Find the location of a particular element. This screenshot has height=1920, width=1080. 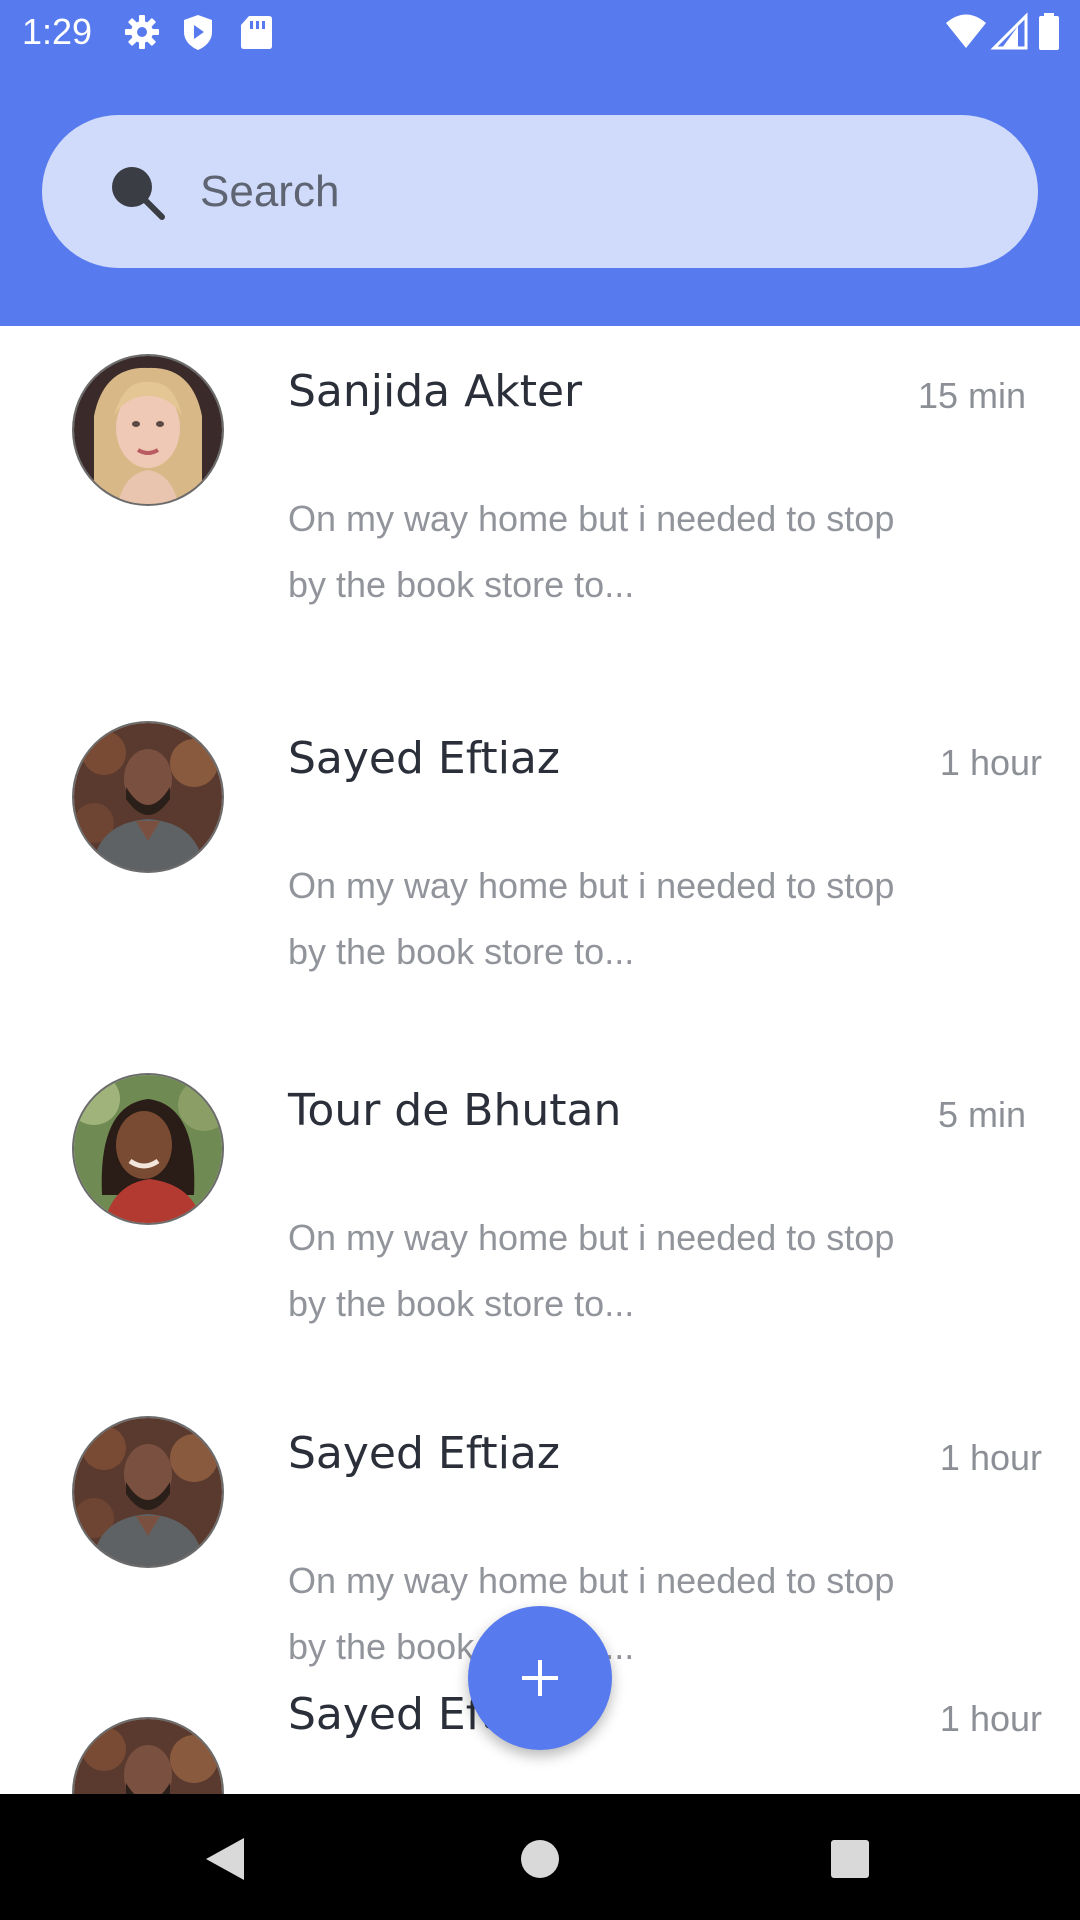

contact-name: Sanjida Akter is located at coordinates (435, 391).